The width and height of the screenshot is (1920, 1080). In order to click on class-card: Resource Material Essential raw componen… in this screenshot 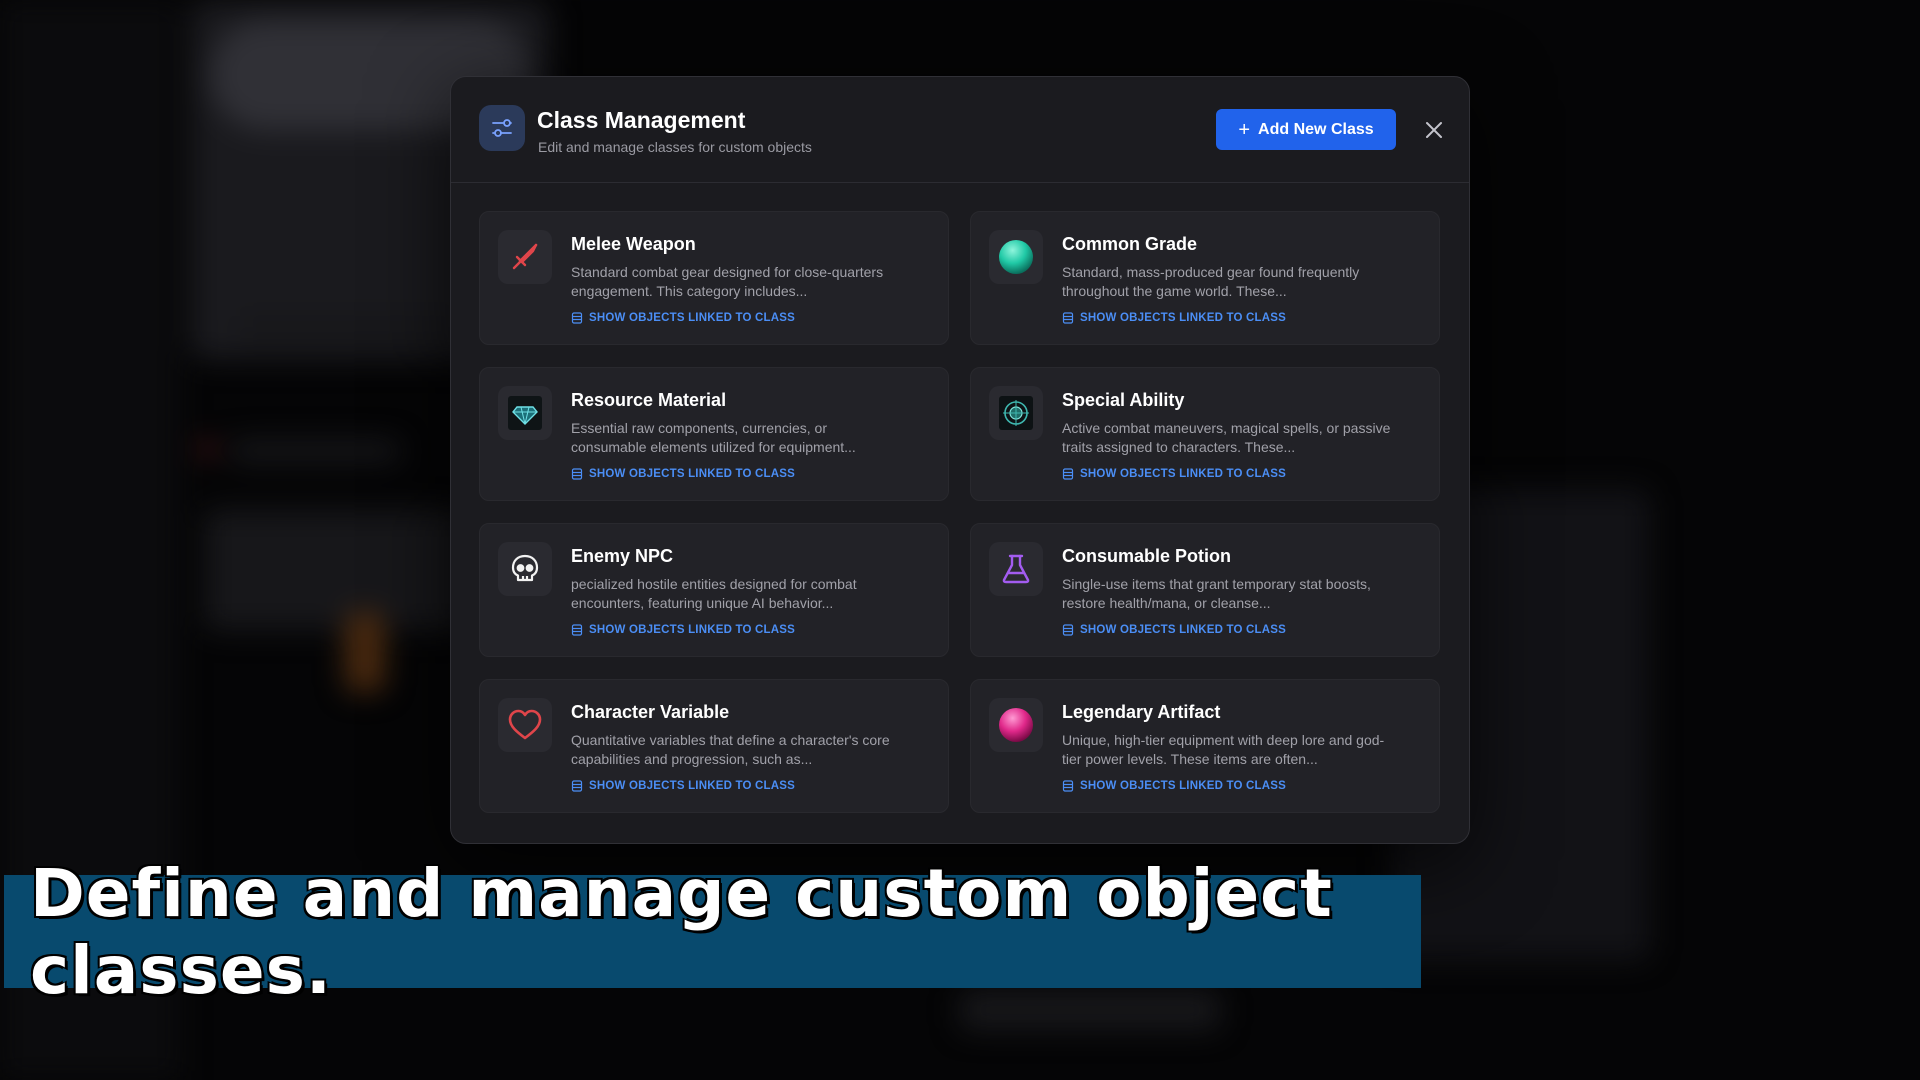, I will do `click(714, 434)`.